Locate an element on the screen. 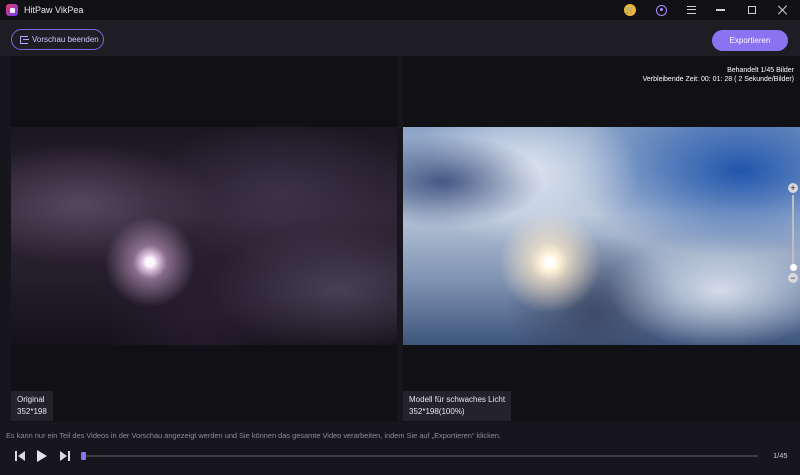 The height and width of the screenshot is (475, 800). exit-icon is located at coordinates (24, 39).